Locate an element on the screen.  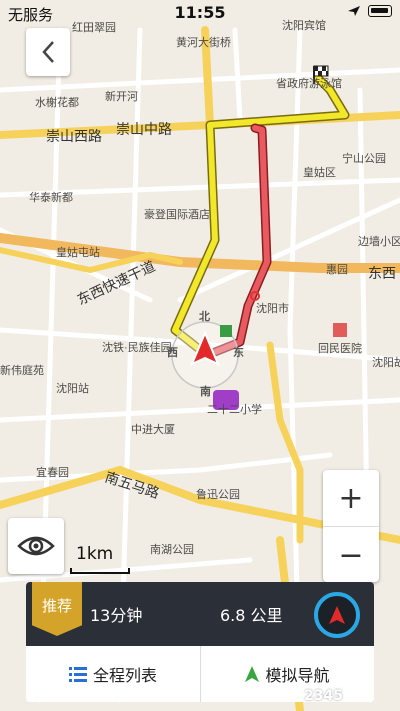
location-arrow-icon is located at coordinates (354, 11).